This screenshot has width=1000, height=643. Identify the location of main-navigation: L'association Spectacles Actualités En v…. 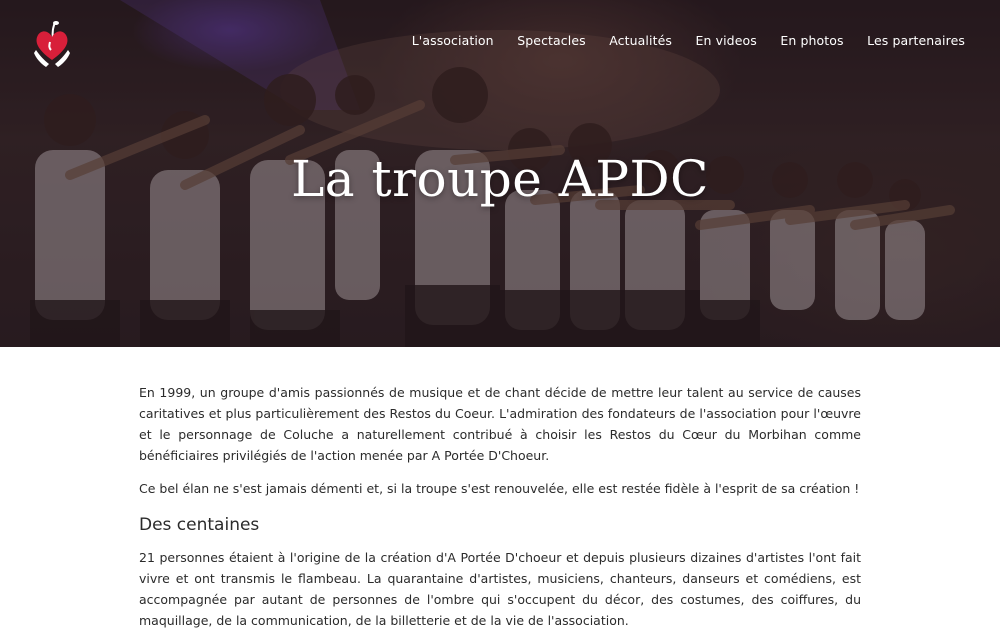
(676, 40).